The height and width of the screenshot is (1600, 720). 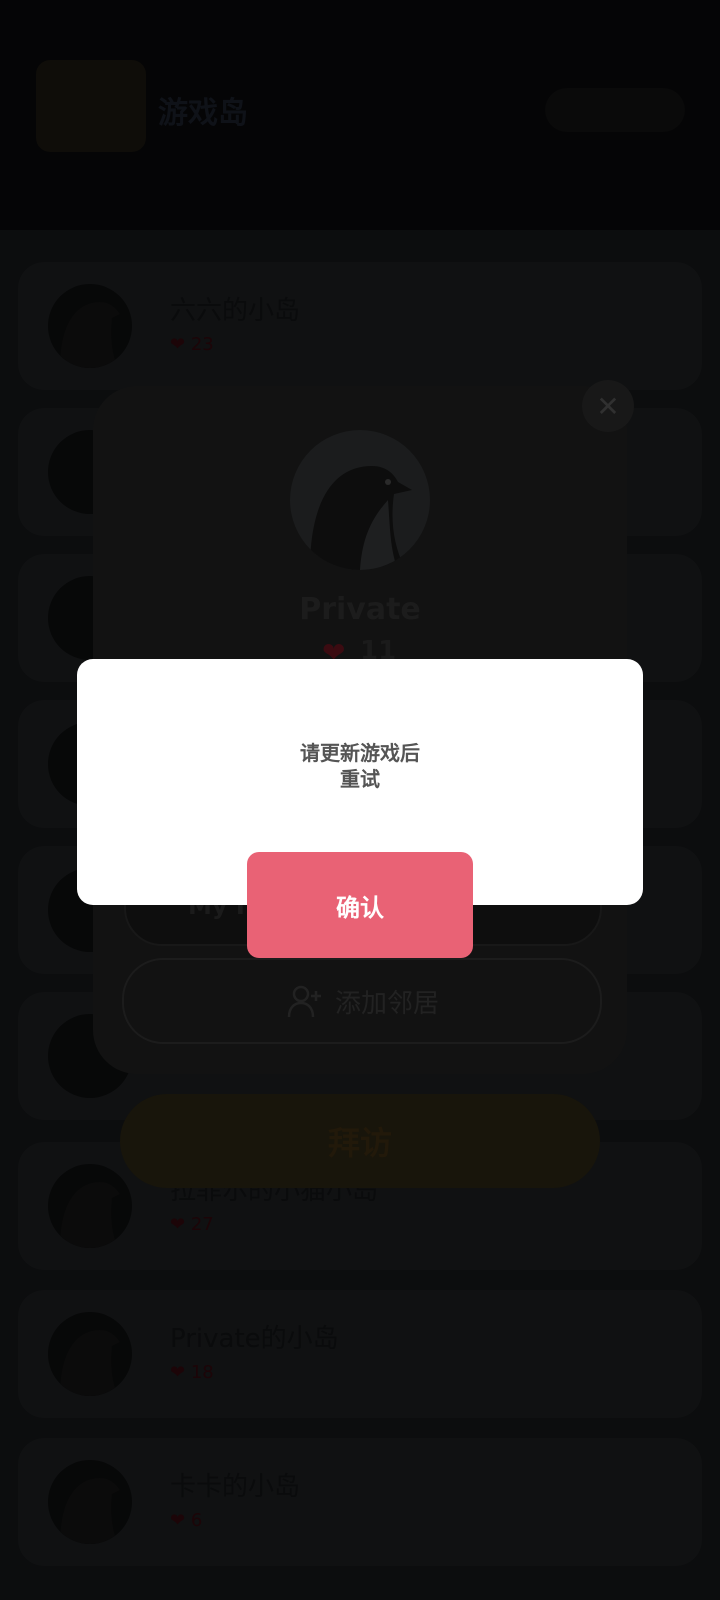 I want to click on list-item: 六六的小岛 ❤ 23, so click(x=360, y=326).